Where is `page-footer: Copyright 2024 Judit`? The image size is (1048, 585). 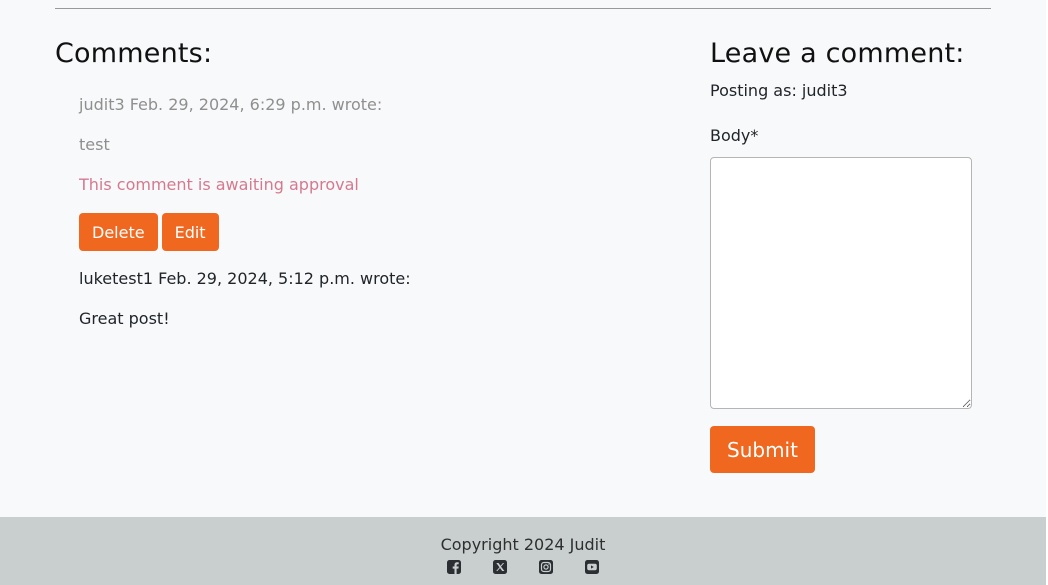 page-footer: Copyright 2024 Judit is located at coordinates (523, 551).